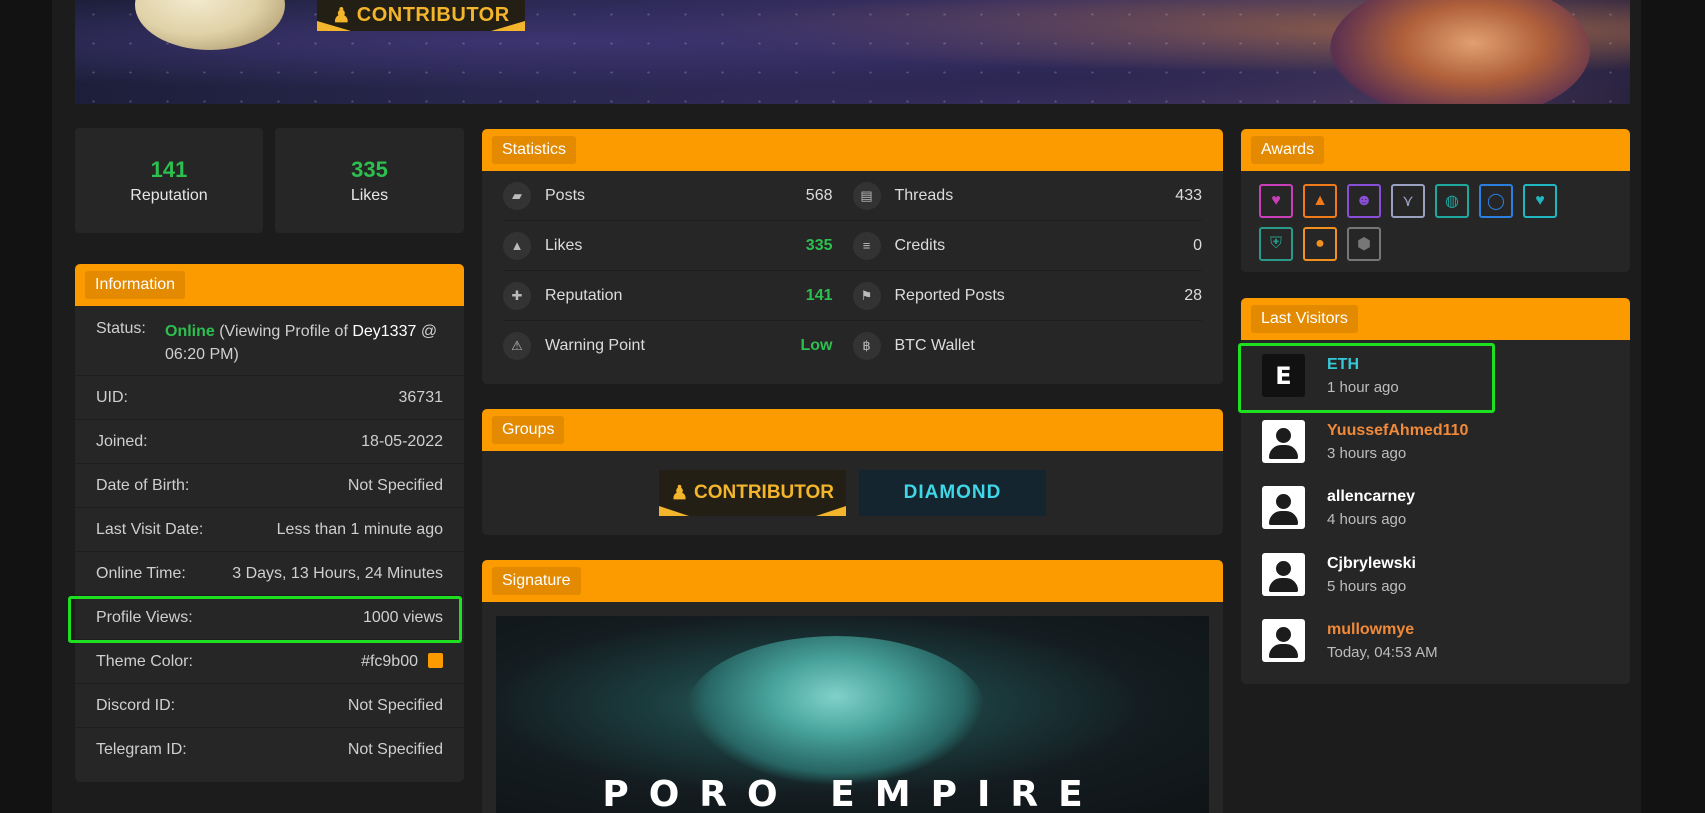  What do you see at coordinates (269, 486) in the screenshot?
I see `dob-row: Date of Birth: Not Specified` at bounding box center [269, 486].